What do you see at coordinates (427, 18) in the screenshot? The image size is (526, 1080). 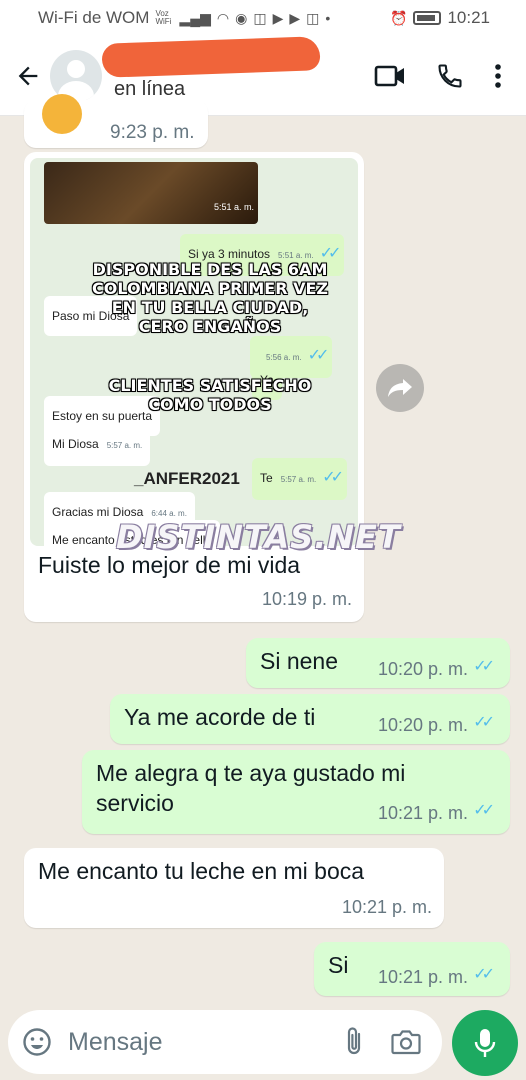 I see `battery-icon` at bounding box center [427, 18].